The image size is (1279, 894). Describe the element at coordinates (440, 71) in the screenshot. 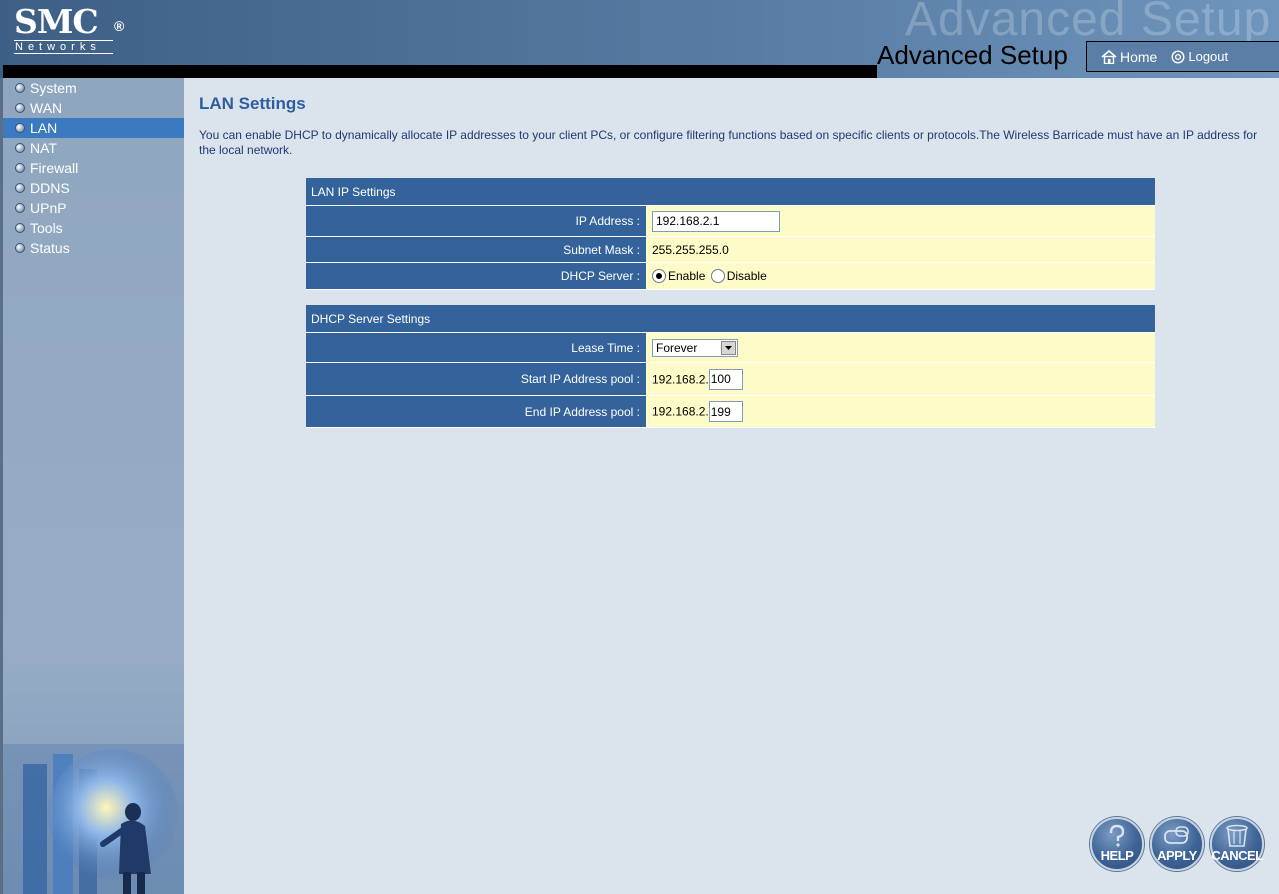

I see `header-divider-bar` at that location.